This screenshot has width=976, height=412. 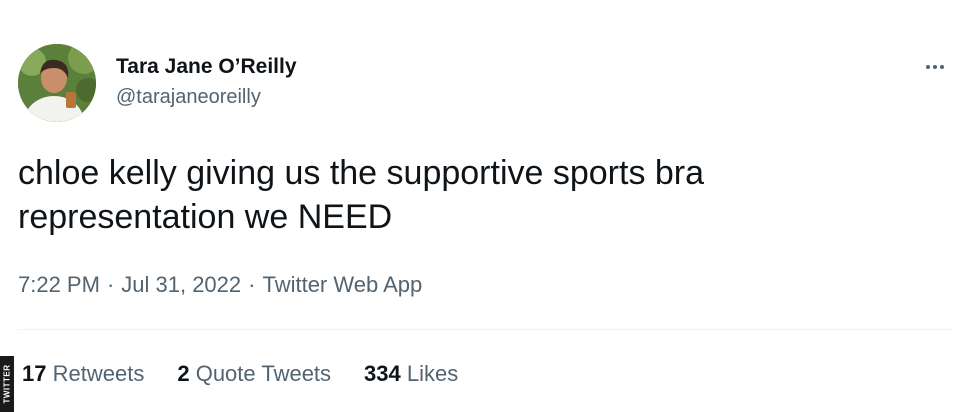 What do you see at coordinates (205, 217) in the screenshot?
I see `tweet-text-line: representation we NEED` at bounding box center [205, 217].